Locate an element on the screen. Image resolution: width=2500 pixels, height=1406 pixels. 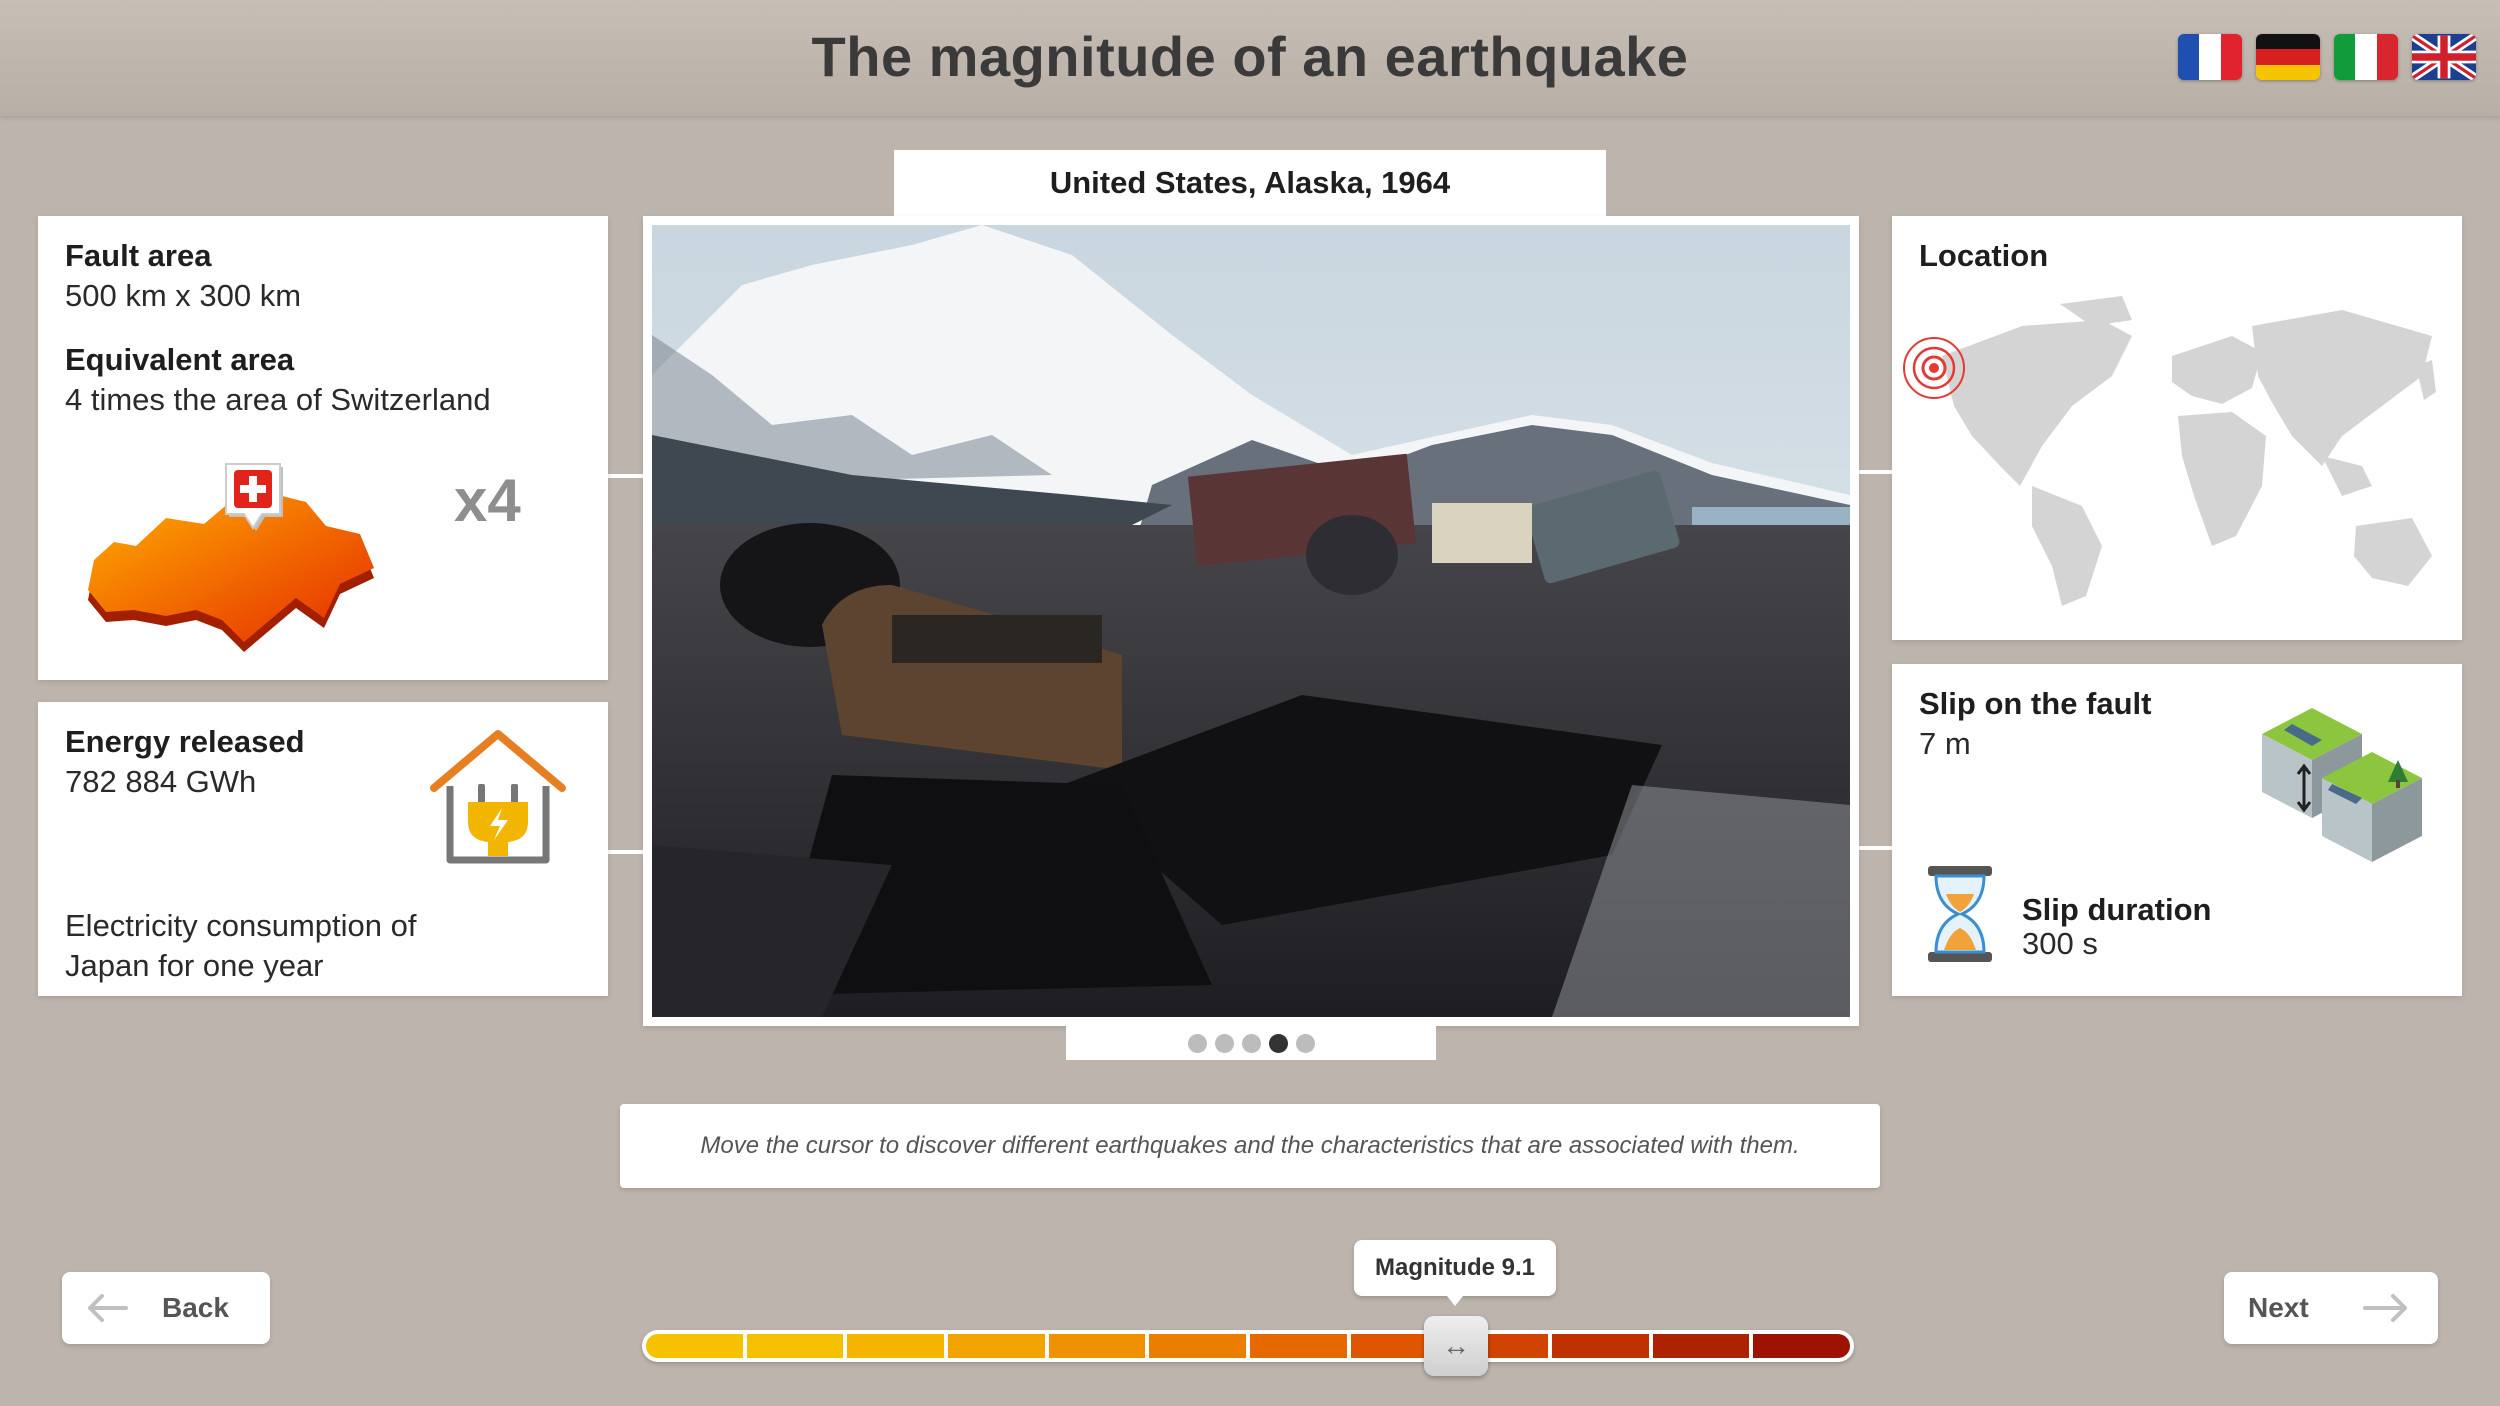
location-card: Location is located at coordinates (2177, 428).